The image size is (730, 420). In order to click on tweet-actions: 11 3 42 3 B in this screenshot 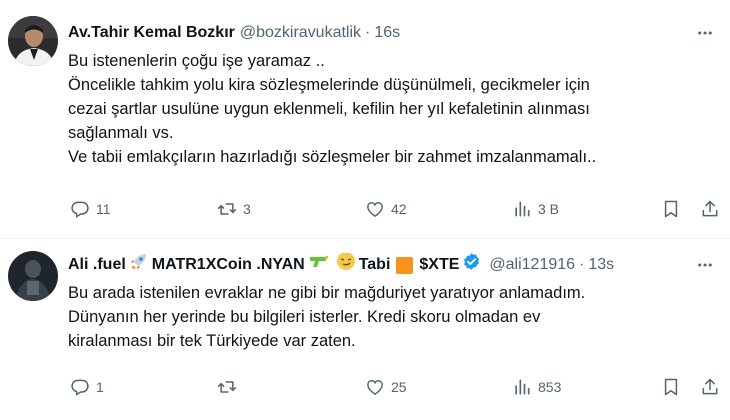, I will do `click(365, 209)`.